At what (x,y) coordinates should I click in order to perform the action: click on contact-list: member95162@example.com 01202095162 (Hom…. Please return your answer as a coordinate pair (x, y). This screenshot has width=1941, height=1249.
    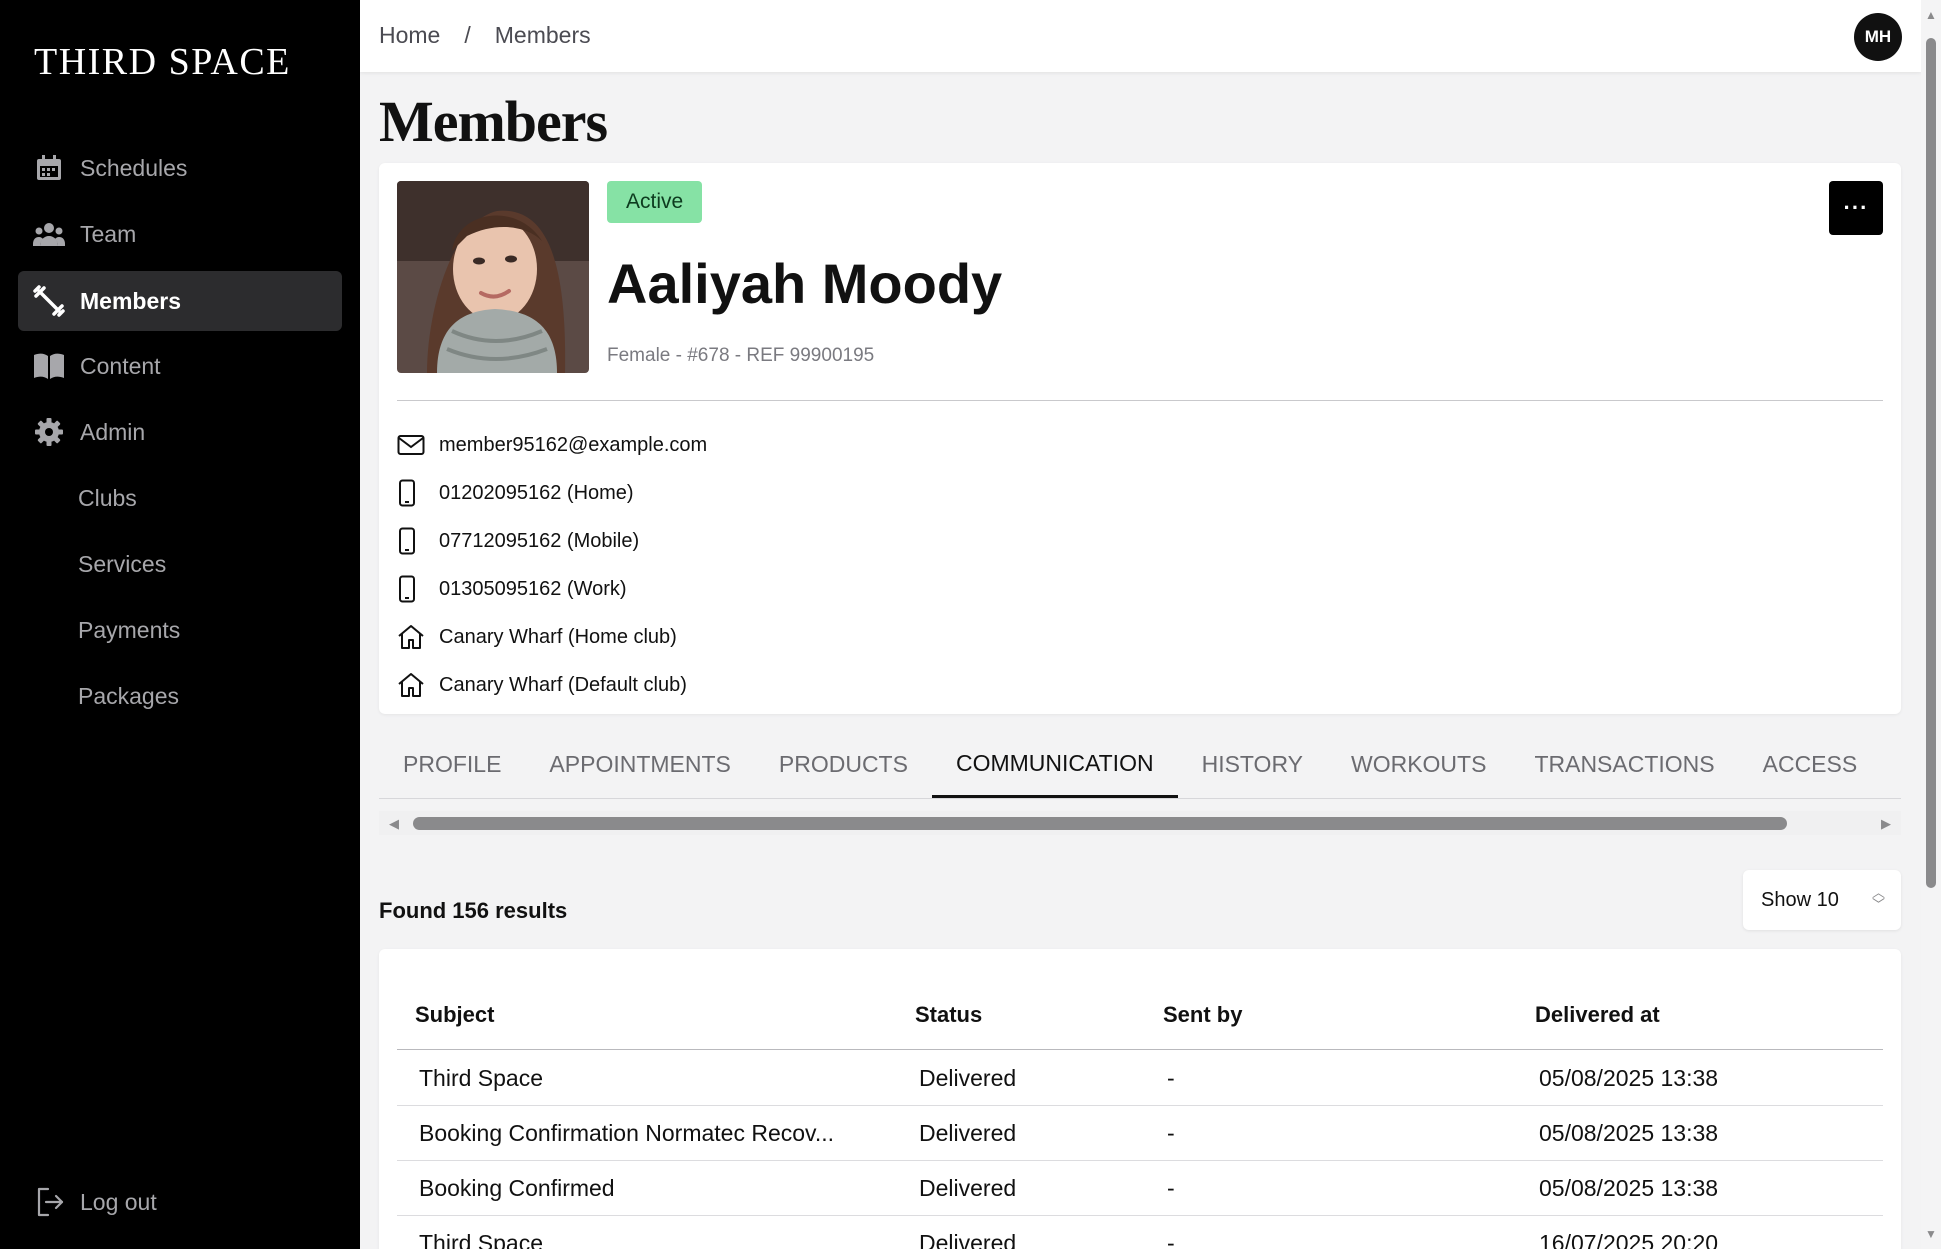
    Looking at the image, I should click on (552, 565).